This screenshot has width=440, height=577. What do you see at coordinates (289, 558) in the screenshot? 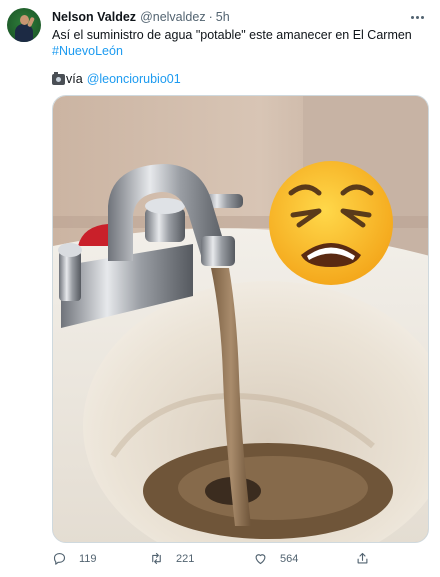
I see `like-count: 564` at bounding box center [289, 558].